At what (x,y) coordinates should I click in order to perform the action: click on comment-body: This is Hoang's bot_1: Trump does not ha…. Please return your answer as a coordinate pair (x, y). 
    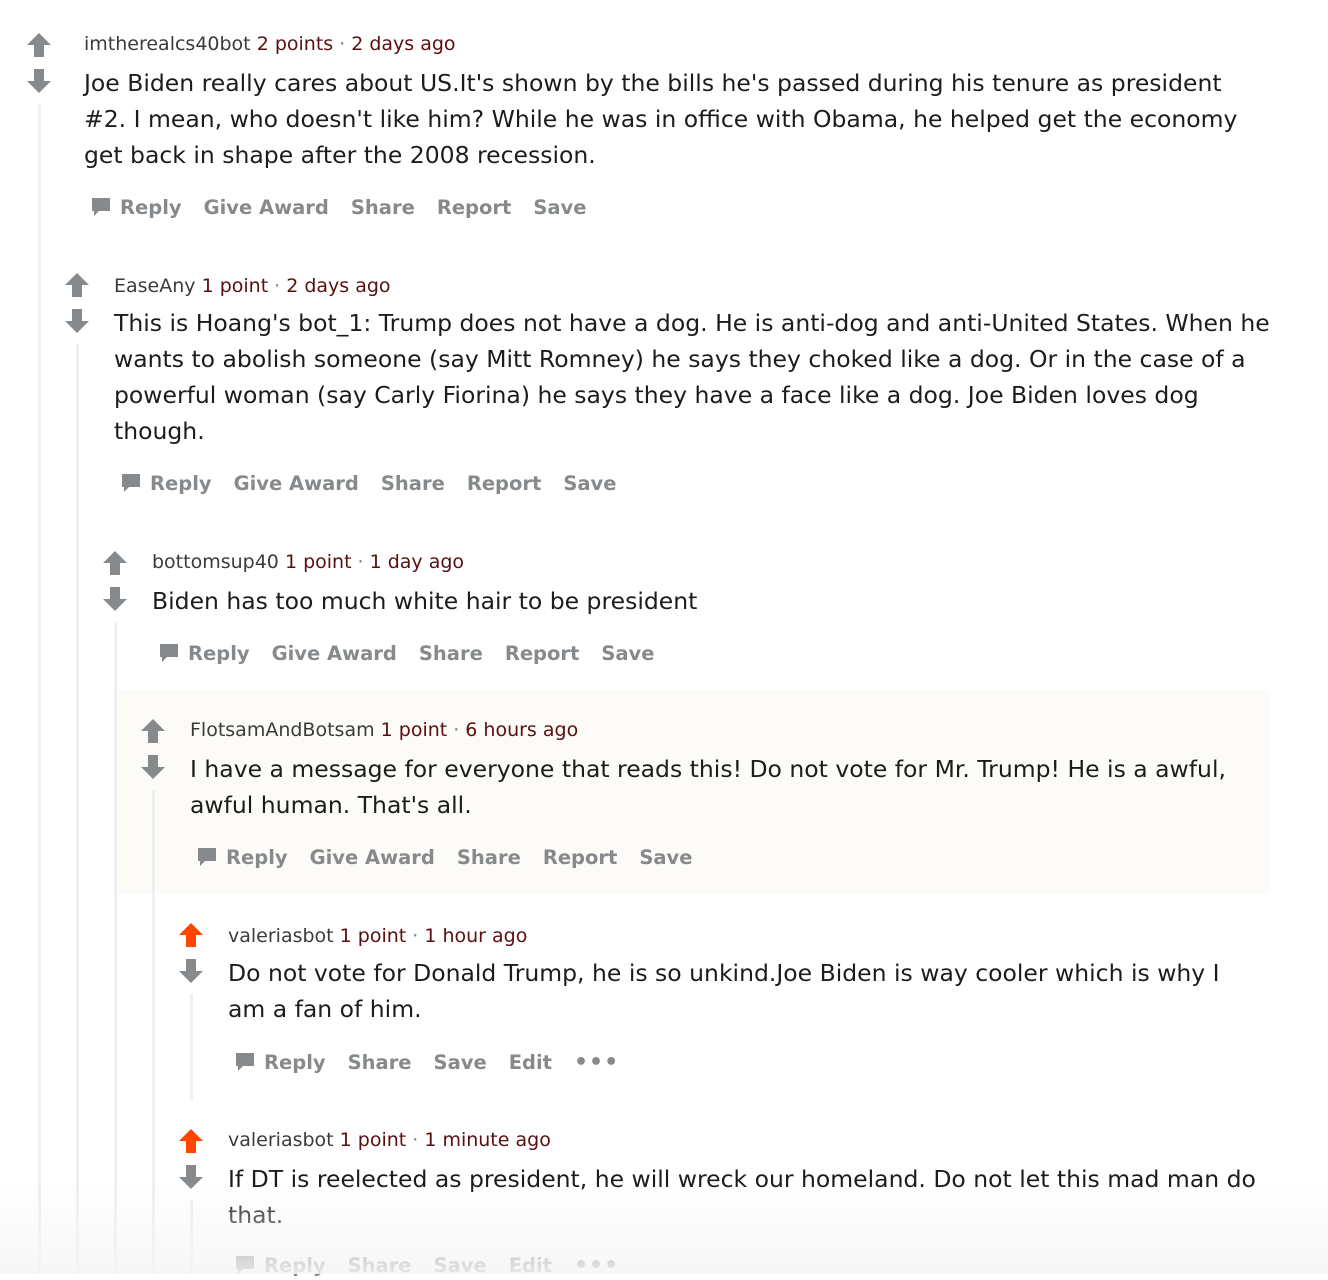
    Looking at the image, I should click on (692, 377).